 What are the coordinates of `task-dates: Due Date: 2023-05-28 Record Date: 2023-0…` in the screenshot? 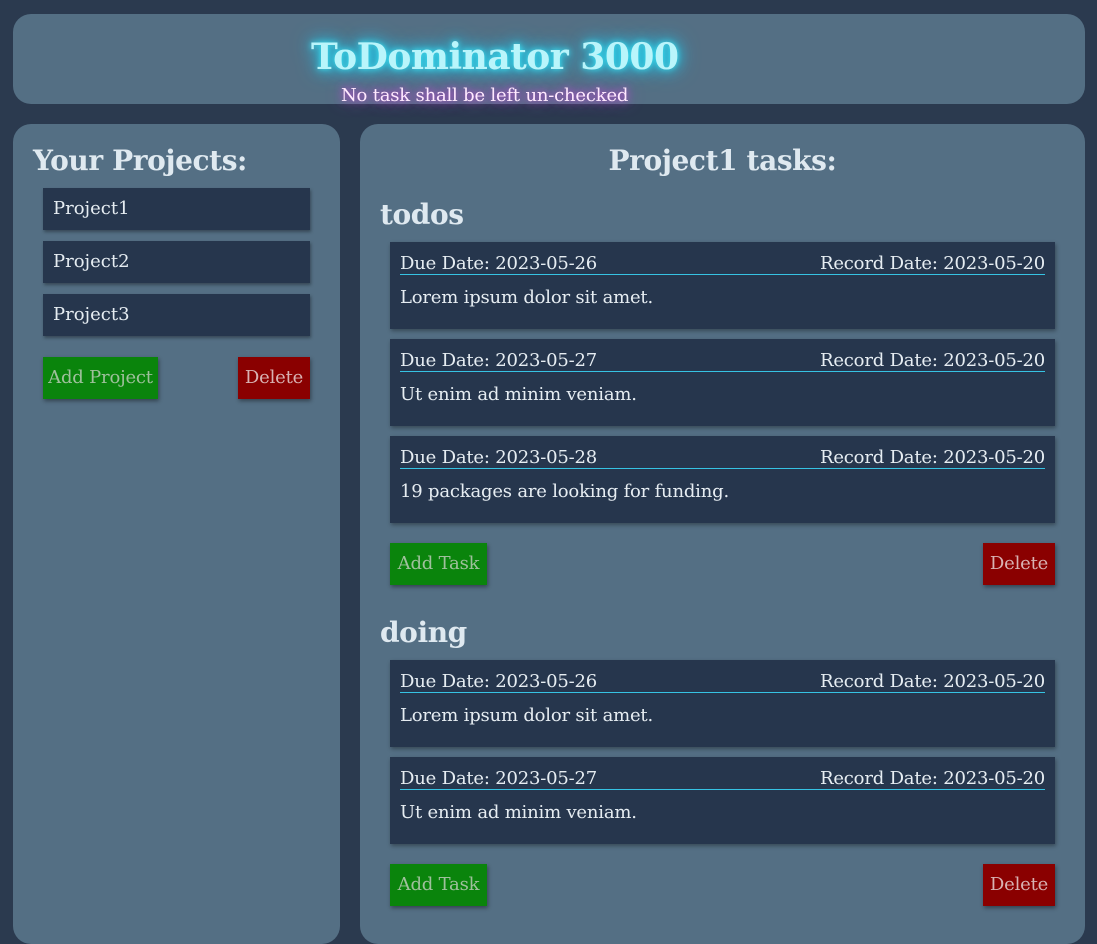 It's located at (722, 458).